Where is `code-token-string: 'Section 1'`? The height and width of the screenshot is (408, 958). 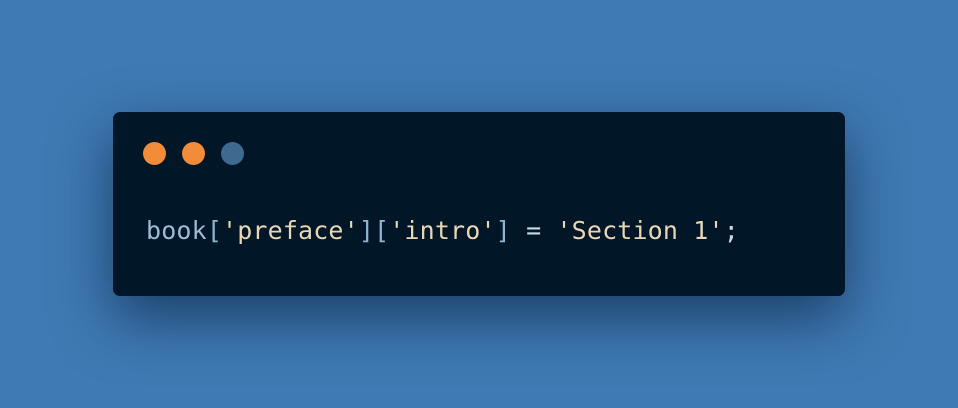
code-token-string: 'Section 1' is located at coordinates (640, 230).